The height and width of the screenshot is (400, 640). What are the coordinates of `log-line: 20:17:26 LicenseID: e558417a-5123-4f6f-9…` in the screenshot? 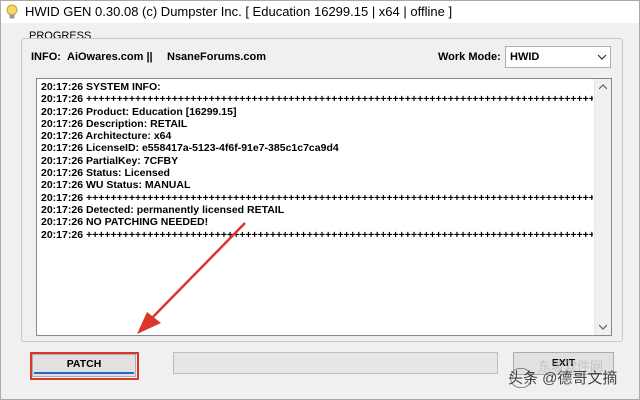 It's located at (190, 148).